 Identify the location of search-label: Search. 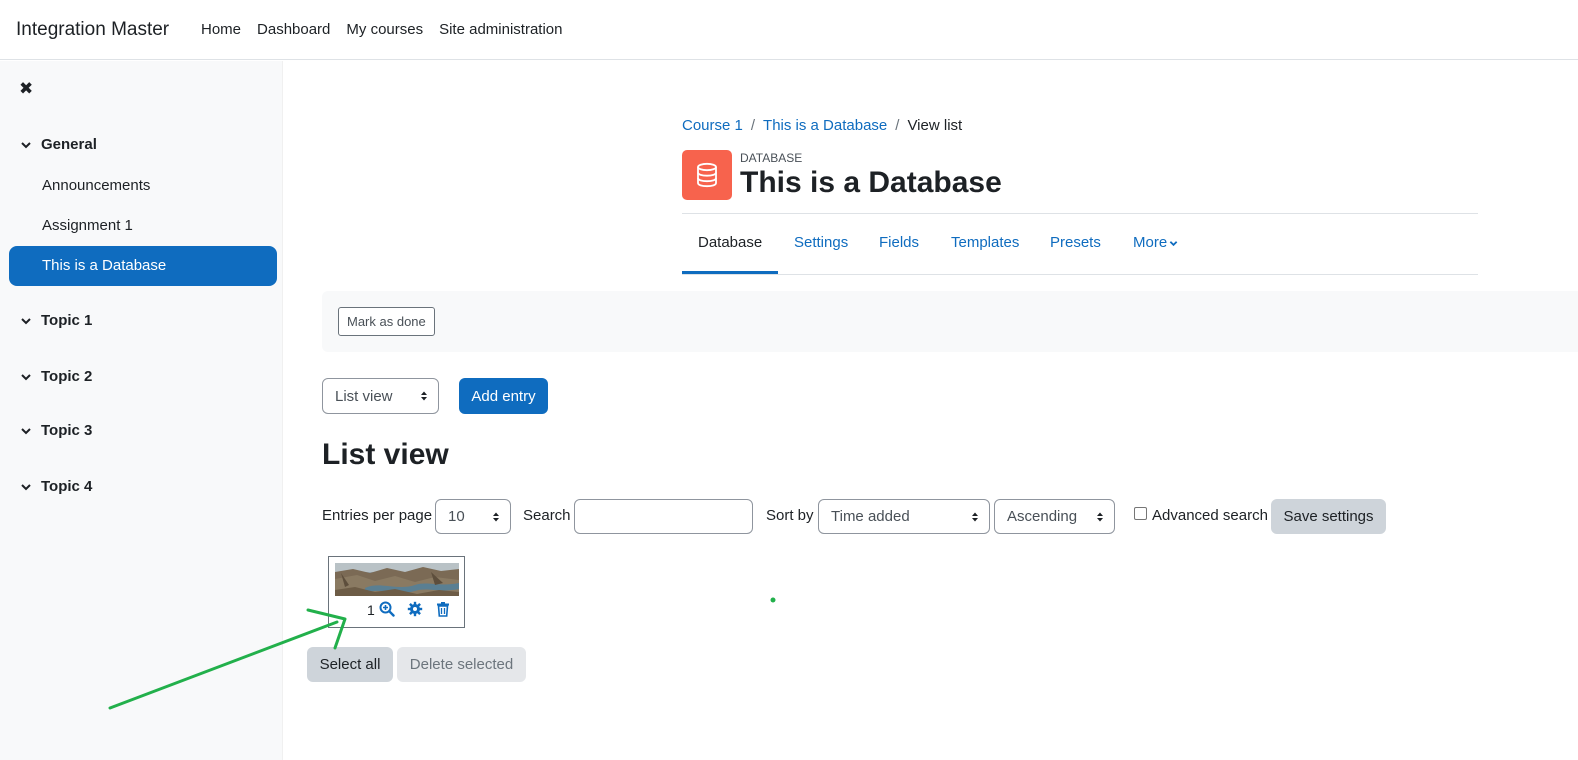
(547, 515).